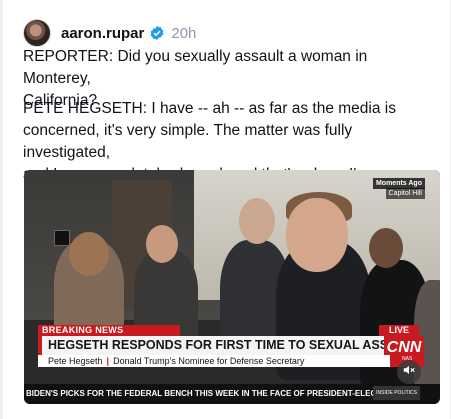 The width and height of the screenshot is (451, 419). Describe the element at coordinates (102, 33) in the screenshot. I see `author-name: aaron.rupar` at that location.